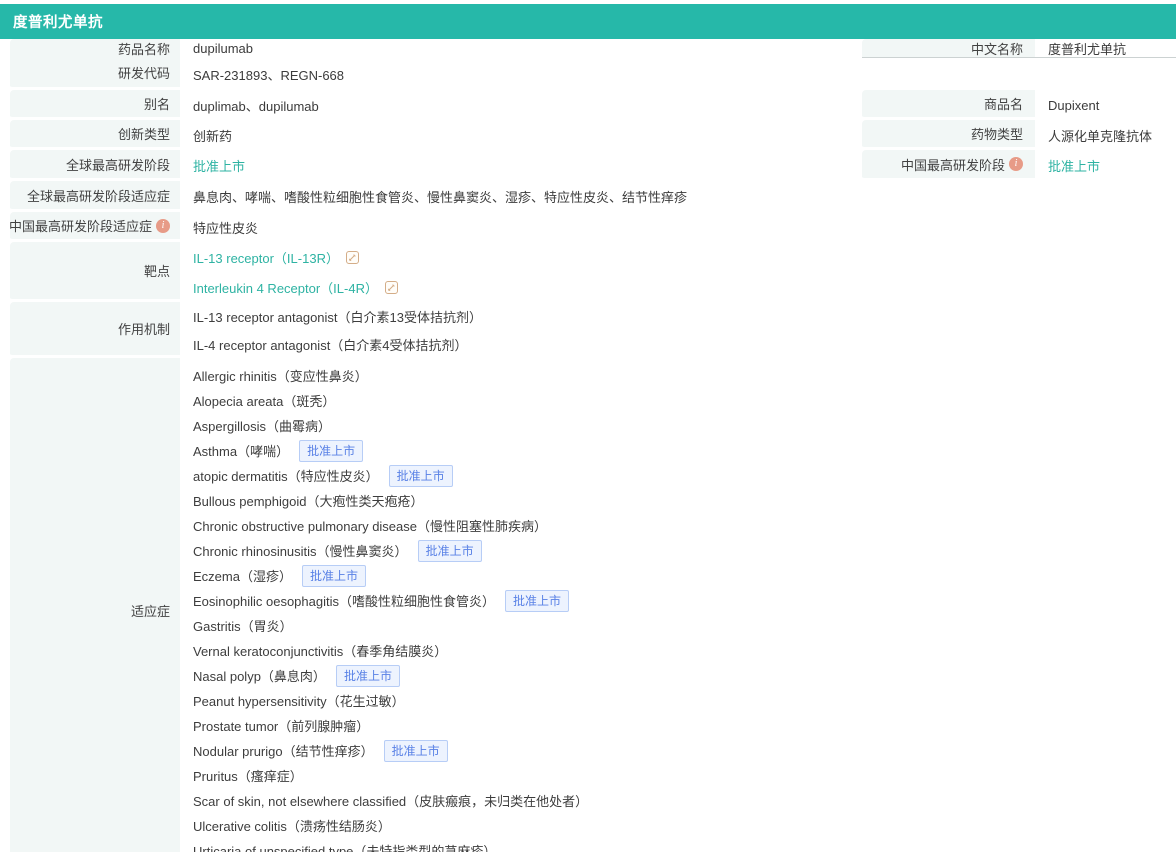 This screenshot has height=852, width=1176. I want to click on row-alias: 别名 duplimab、dupilumab 商品名 Dupixent, so click(593, 105).